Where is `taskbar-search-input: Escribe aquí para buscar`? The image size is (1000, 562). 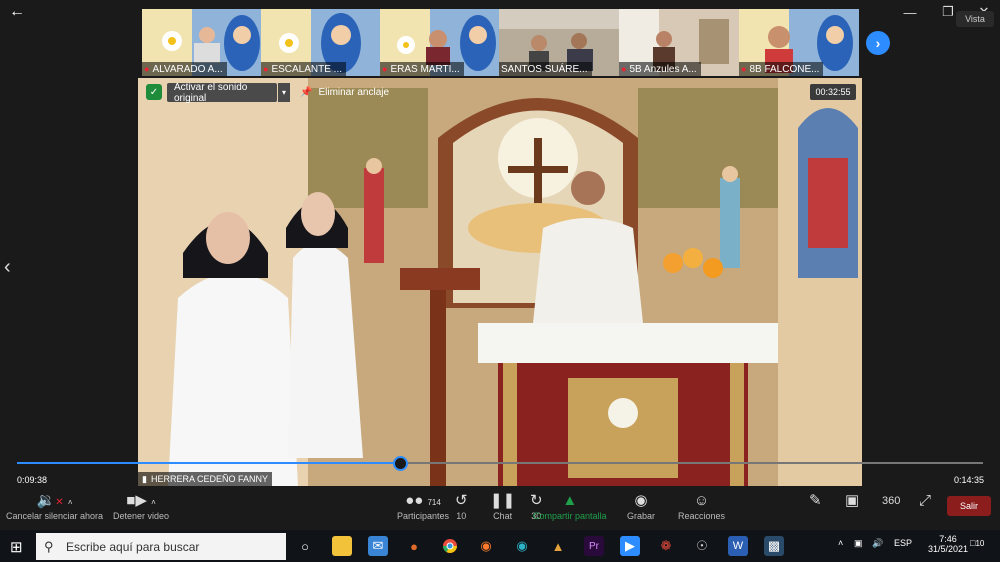 taskbar-search-input: Escribe aquí para buscar is located at coordinates (161, 546).